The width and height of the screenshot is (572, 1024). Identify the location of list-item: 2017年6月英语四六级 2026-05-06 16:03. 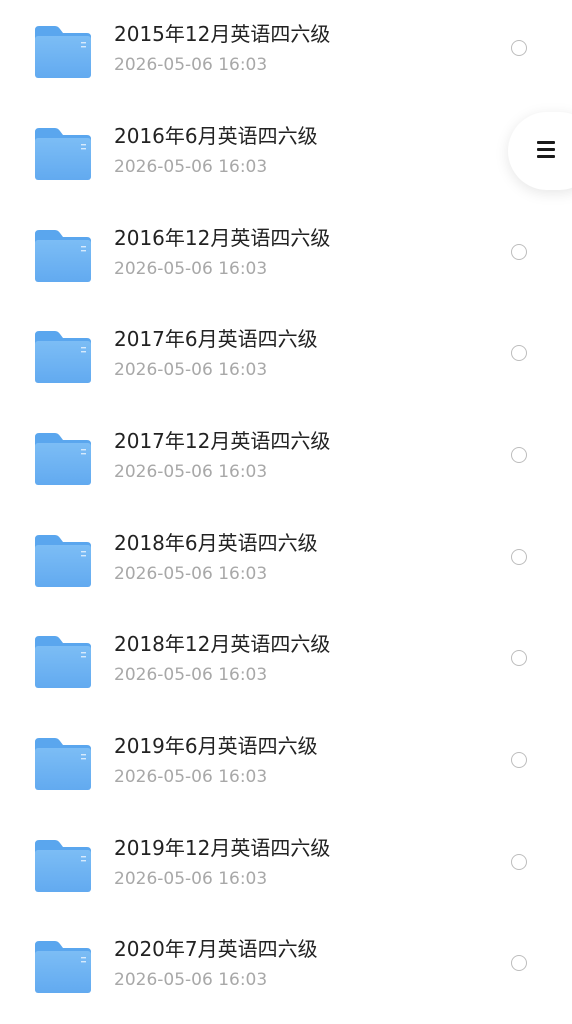
(286, 356).